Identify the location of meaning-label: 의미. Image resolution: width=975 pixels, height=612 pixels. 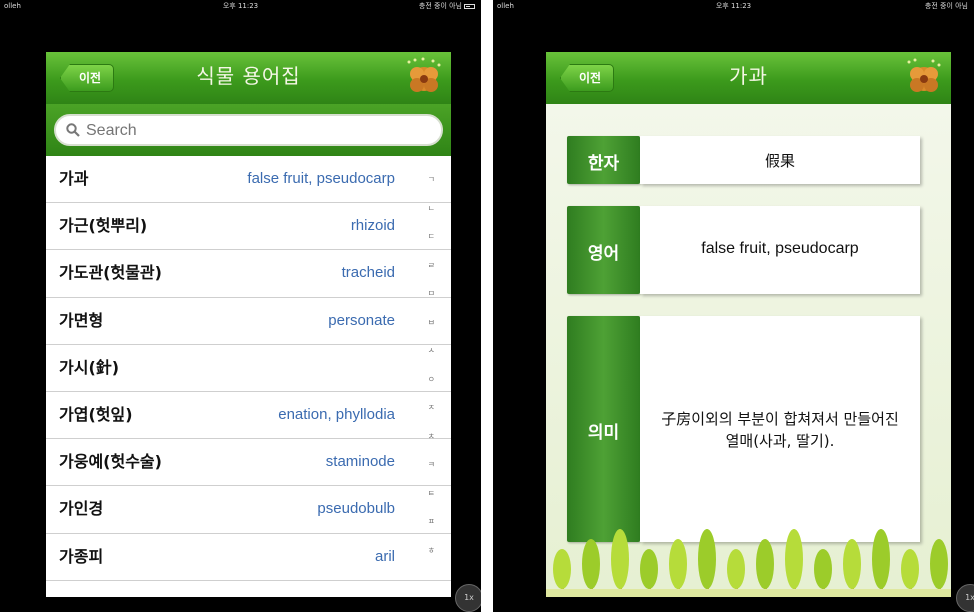
(603, 429).